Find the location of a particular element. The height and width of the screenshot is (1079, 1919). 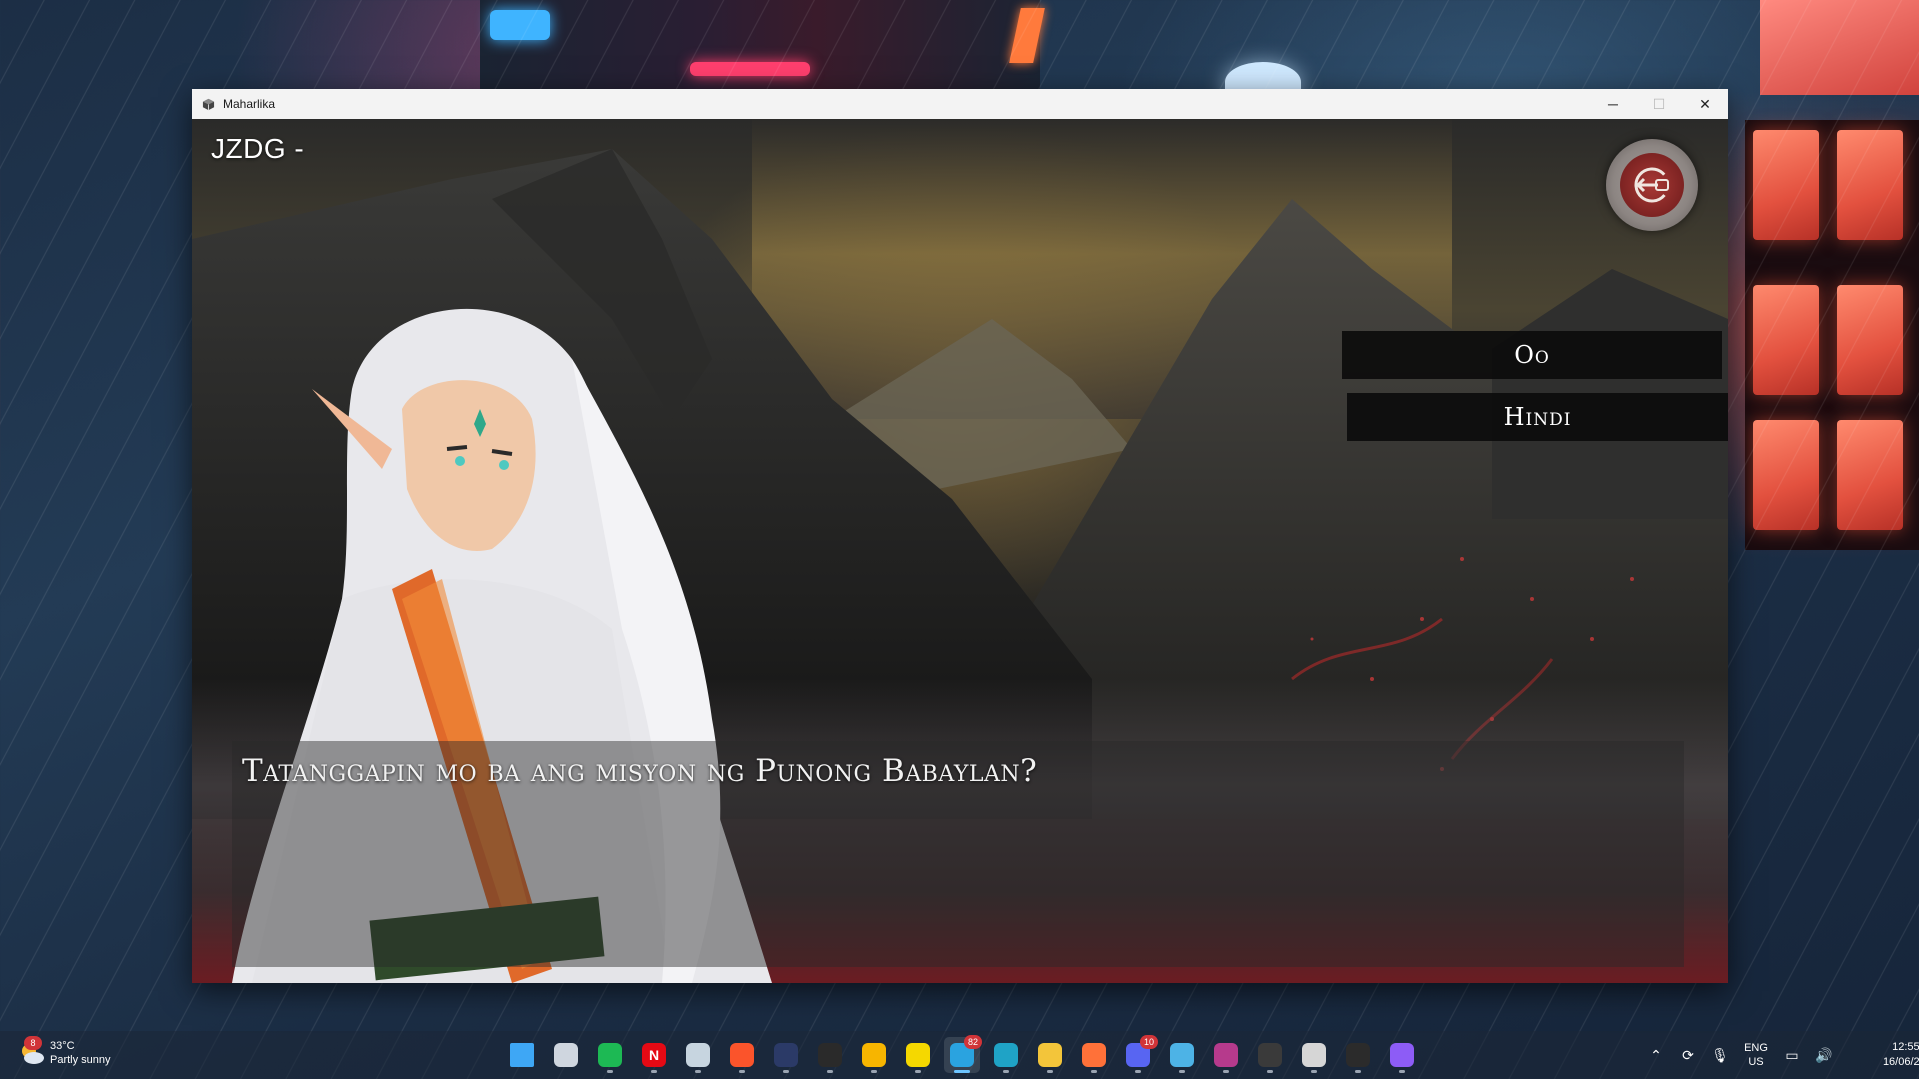

obs-glyph is located at coordinates (1270, 1055).